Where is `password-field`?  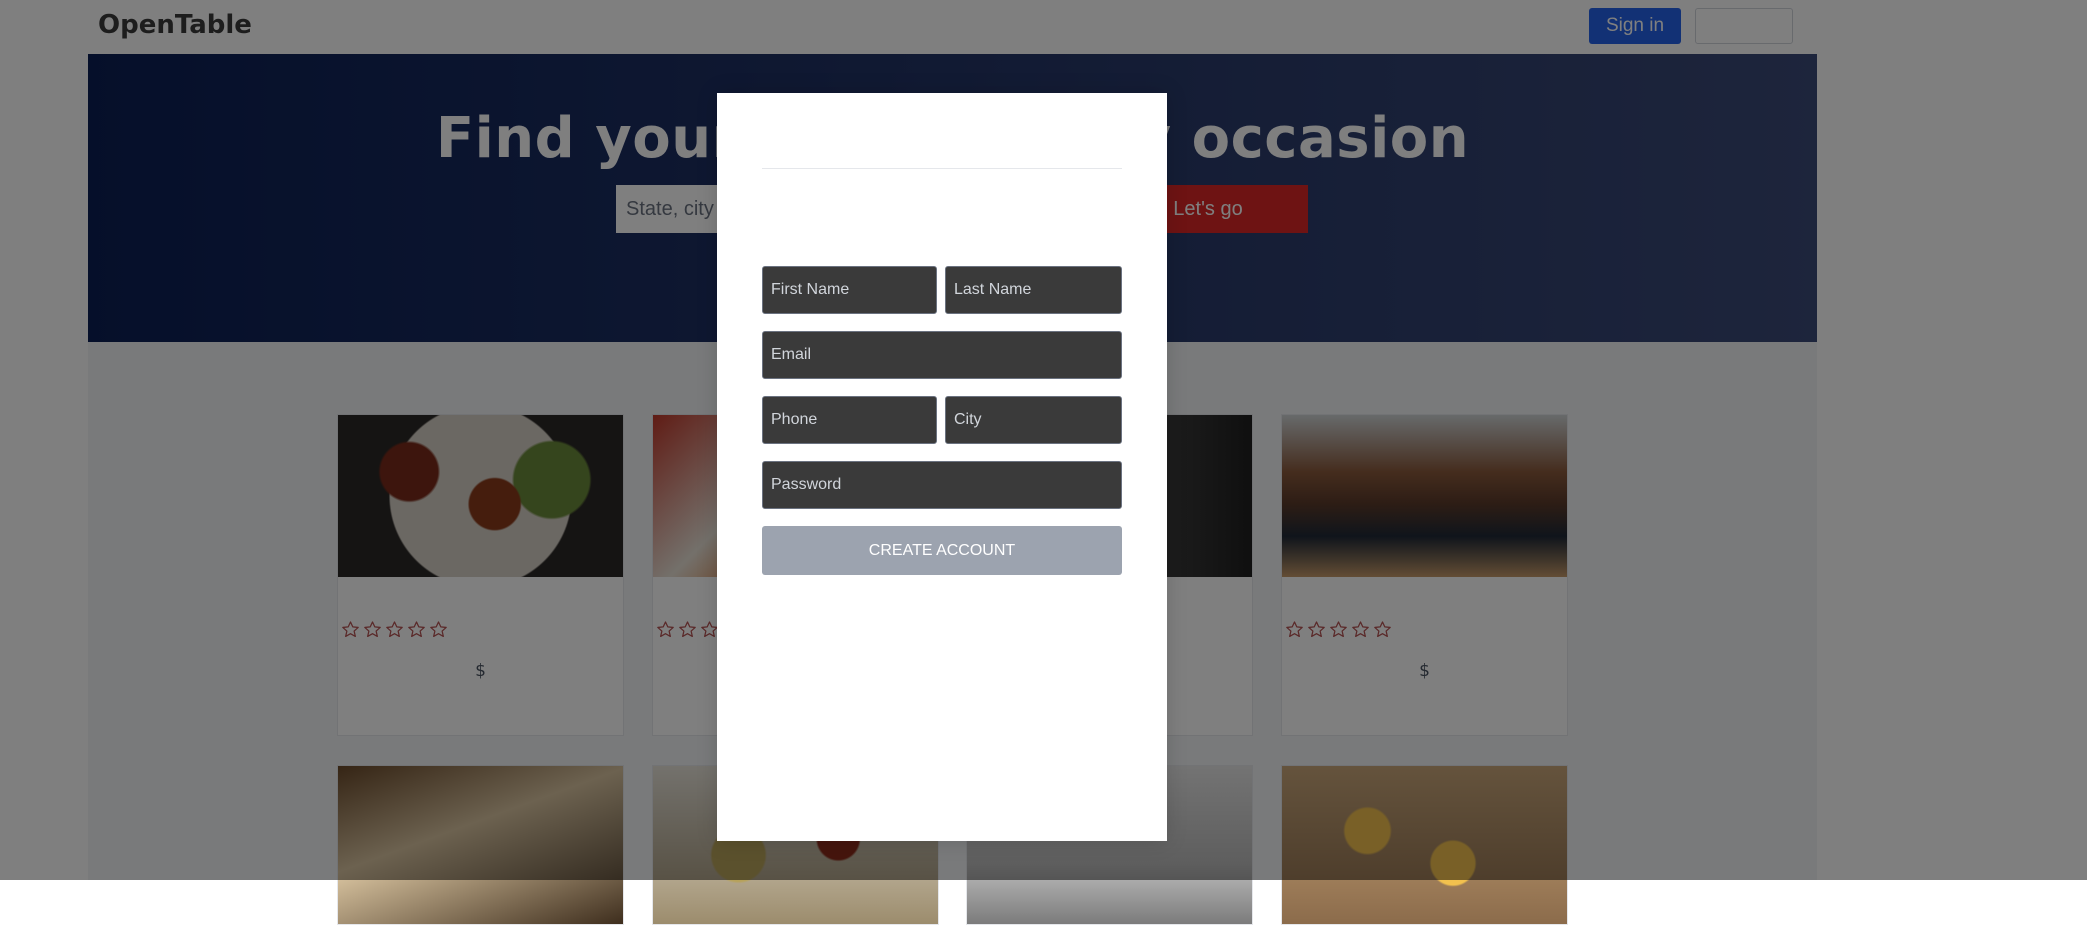 password-field is located at coordinates (942, 485).